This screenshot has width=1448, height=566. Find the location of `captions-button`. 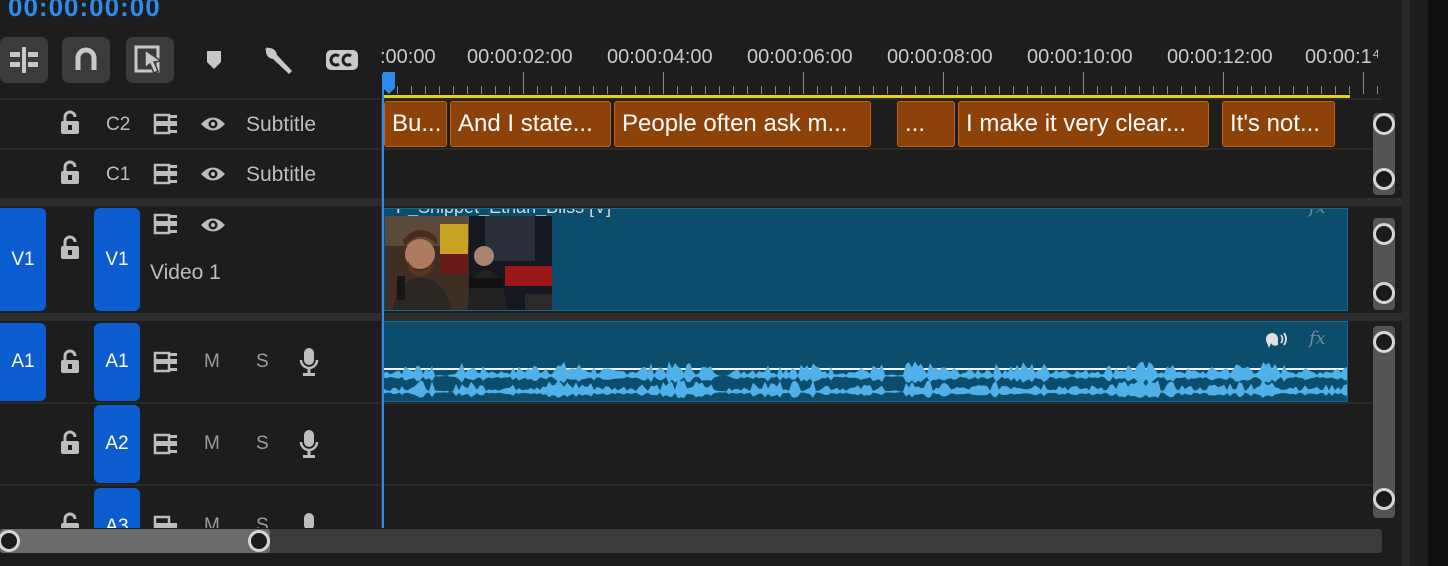

captions-button is located at coordinates (342, 60).